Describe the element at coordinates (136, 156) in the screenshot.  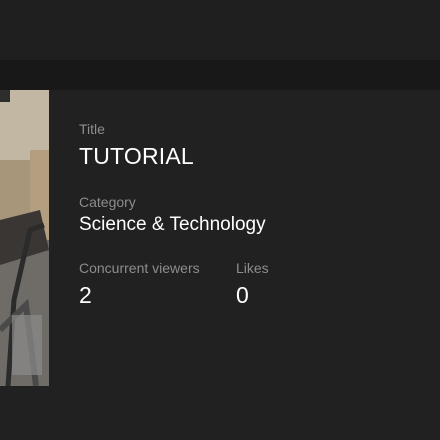
I see `stream-title: TUTORIAL` at that location.